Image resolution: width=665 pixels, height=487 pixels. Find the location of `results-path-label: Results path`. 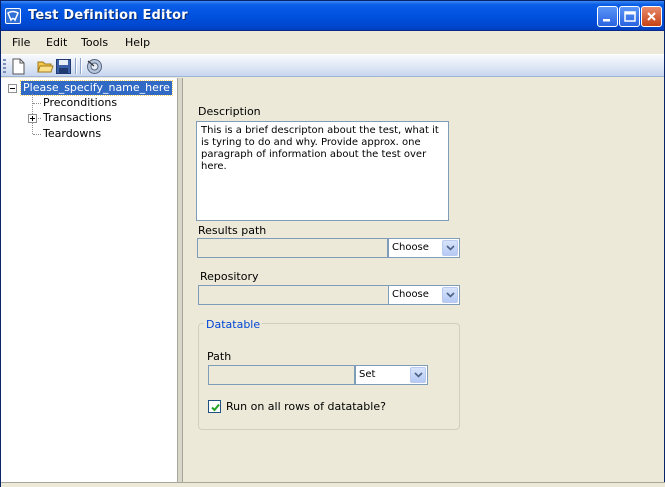

results-path-label: Results path is located at coordinates (232, 230).